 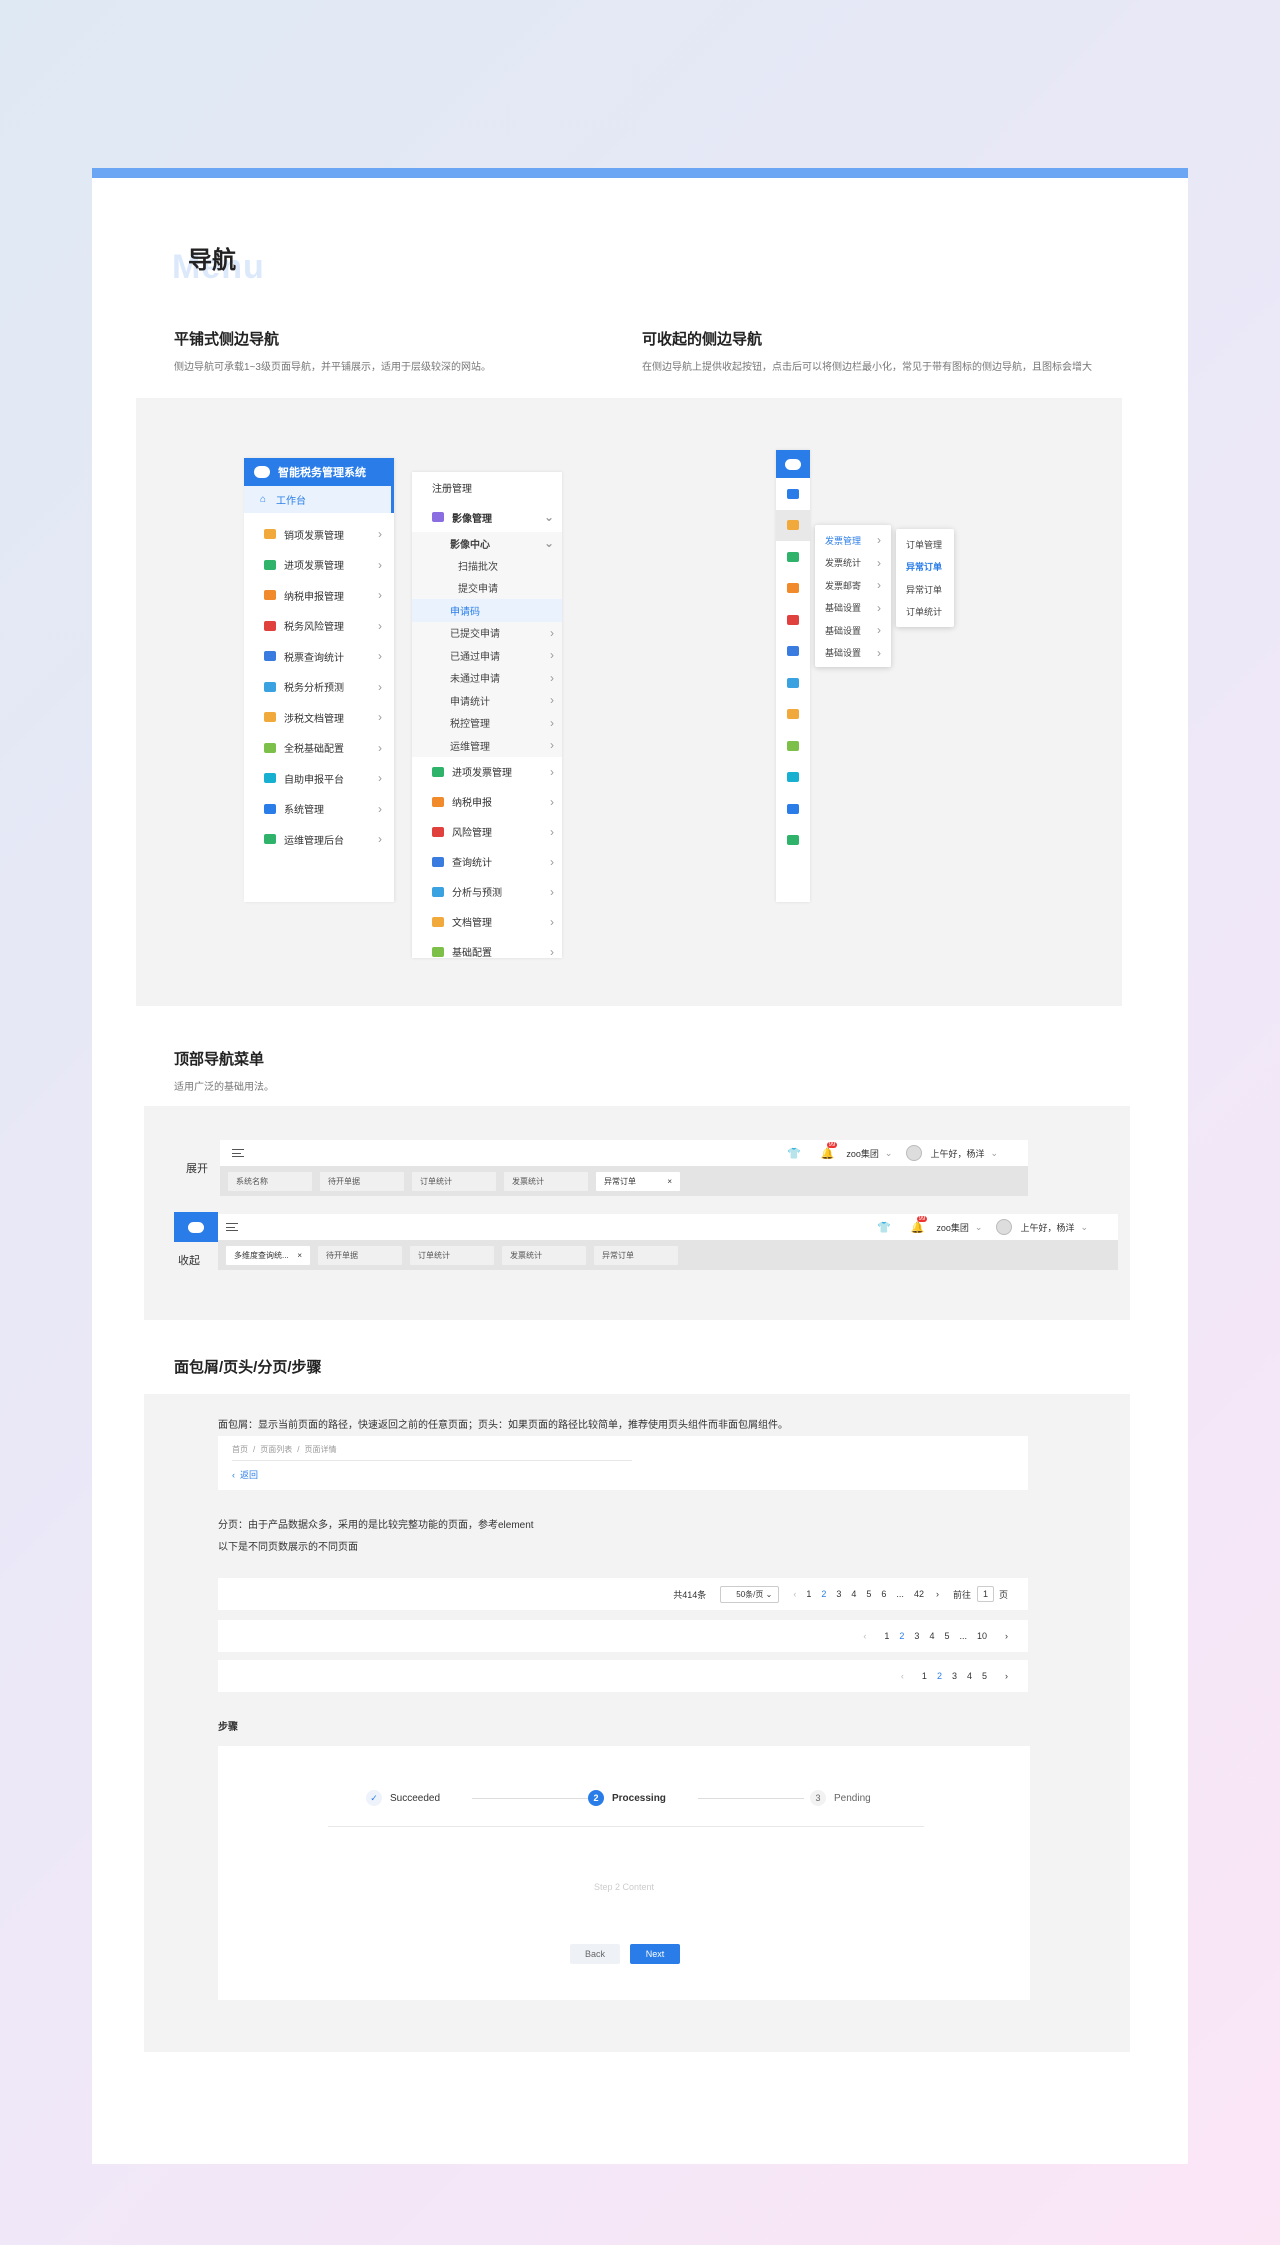 I want to click on sidebar-subitem: 税控管理 ›, so click(x=487, y=722).